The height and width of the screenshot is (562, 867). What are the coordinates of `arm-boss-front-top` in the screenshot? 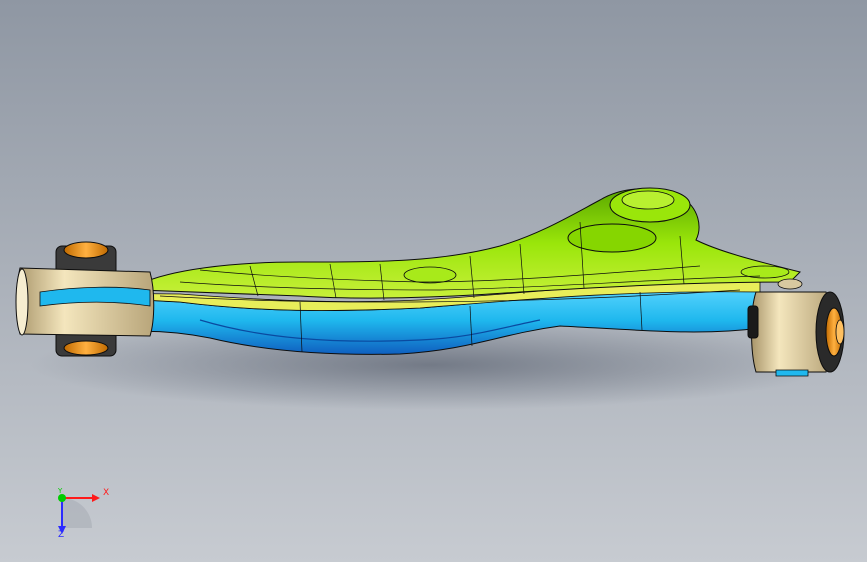 It's located at (648, 200).